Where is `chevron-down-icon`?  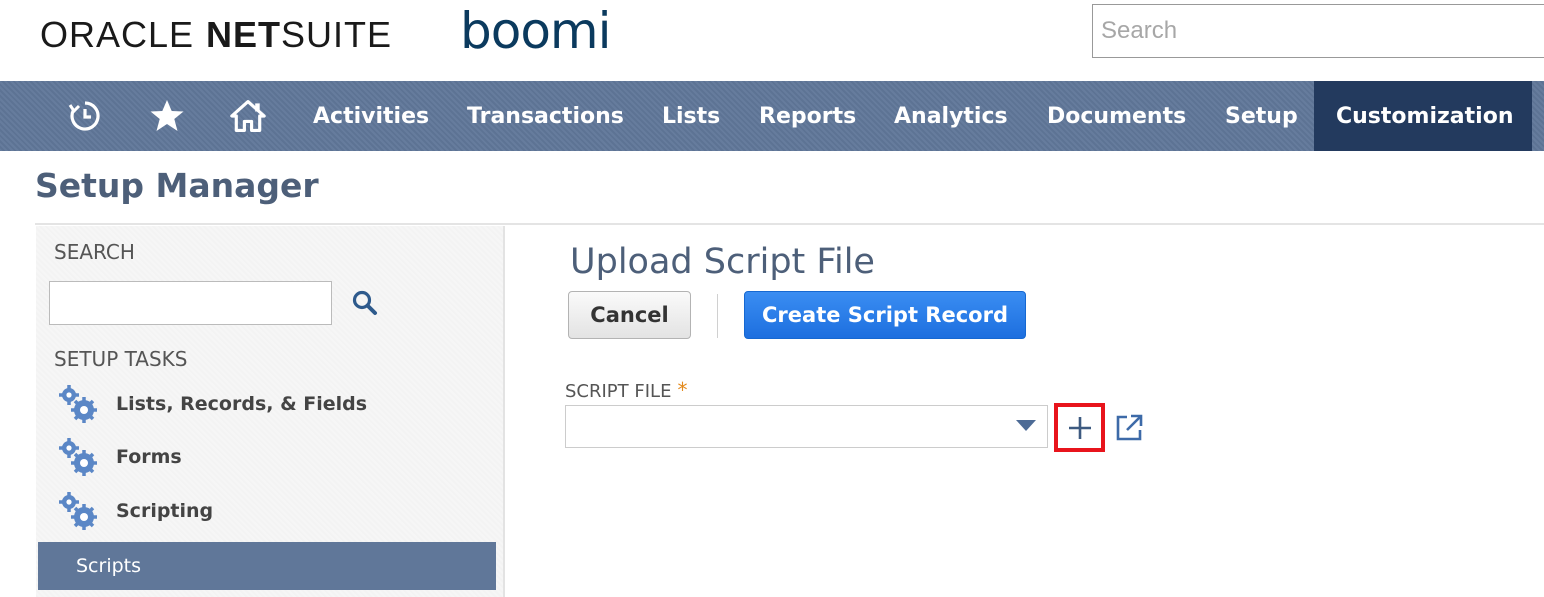 chevron-down-icon is located at coordinates (1026, 425).